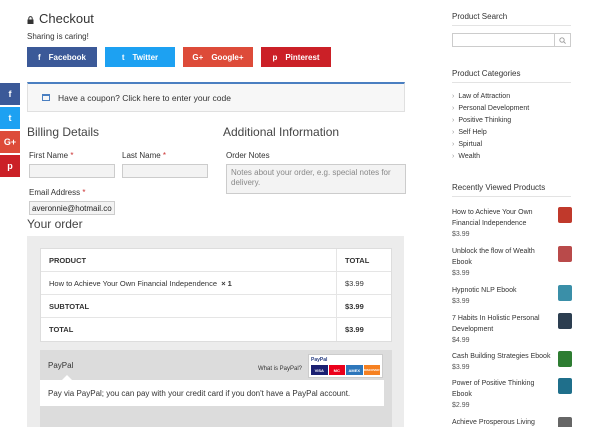  I want to click on order-item-total: $3.99, so click(354, 283).